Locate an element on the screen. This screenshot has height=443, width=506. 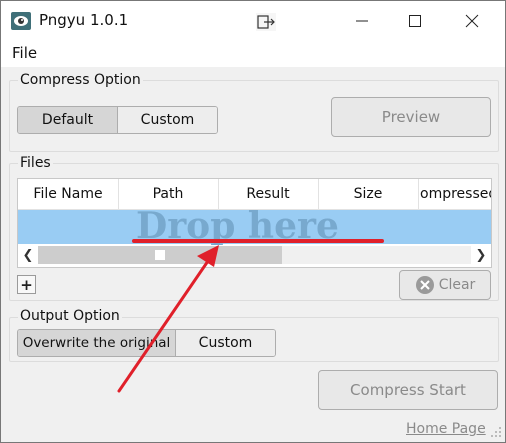
maximize-icon is located at coordinates (415, 21).